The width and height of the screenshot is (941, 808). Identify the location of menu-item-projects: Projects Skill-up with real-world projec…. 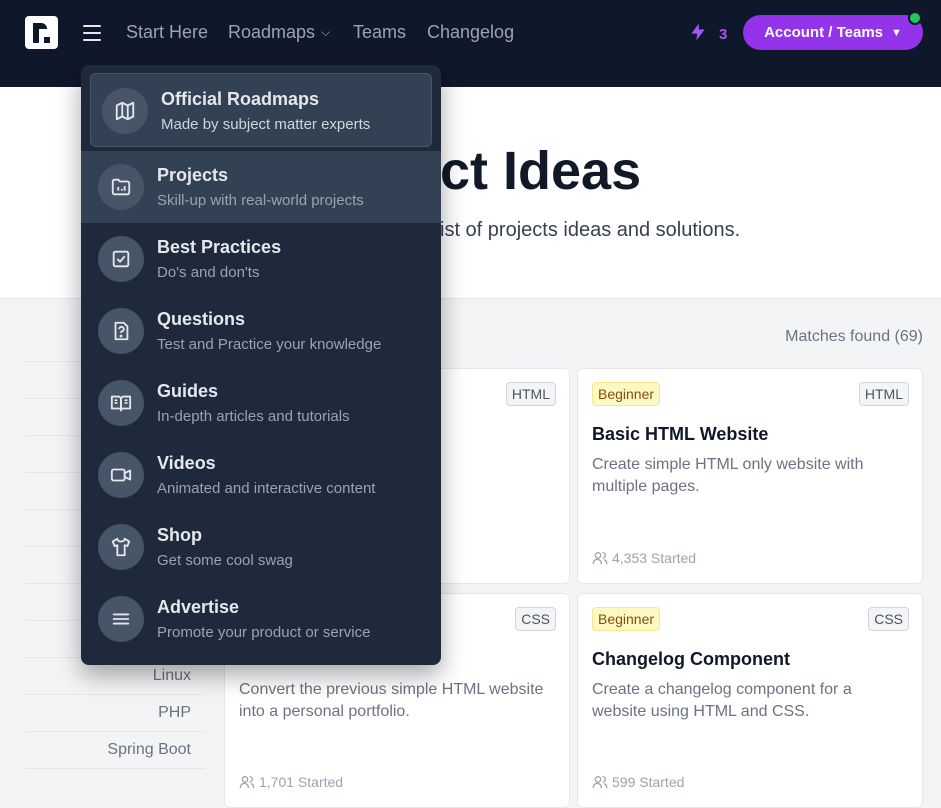
(261, 187).